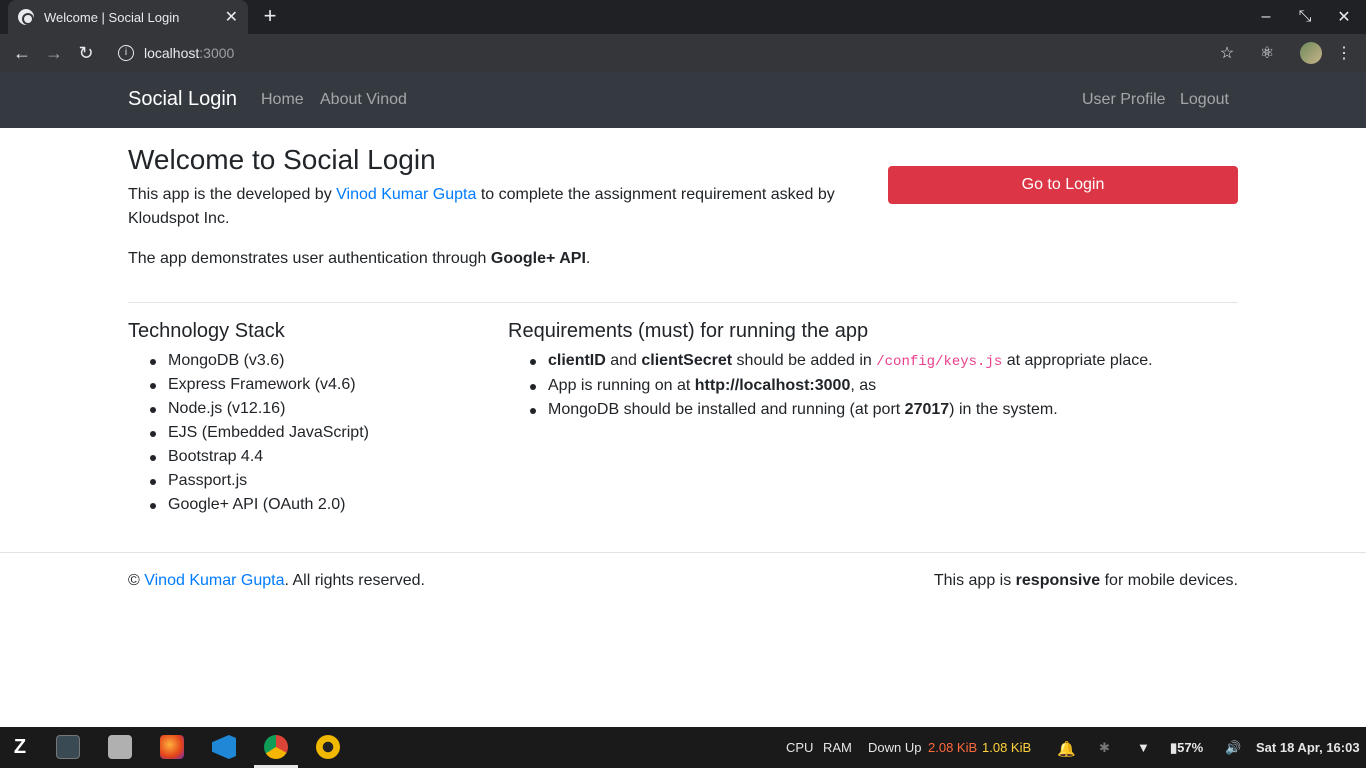 Image resolution: width=1366 pixels, height=768 pixels. Describe the element at coordinates (224, 747) in the screenshot. I see `vscode-icon` at that location.